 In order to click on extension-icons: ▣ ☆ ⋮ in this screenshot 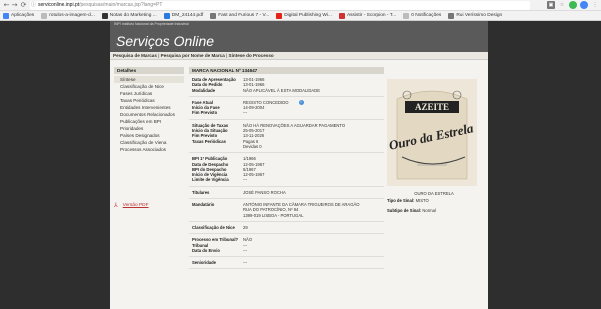, I will do `click(573, 5)`.